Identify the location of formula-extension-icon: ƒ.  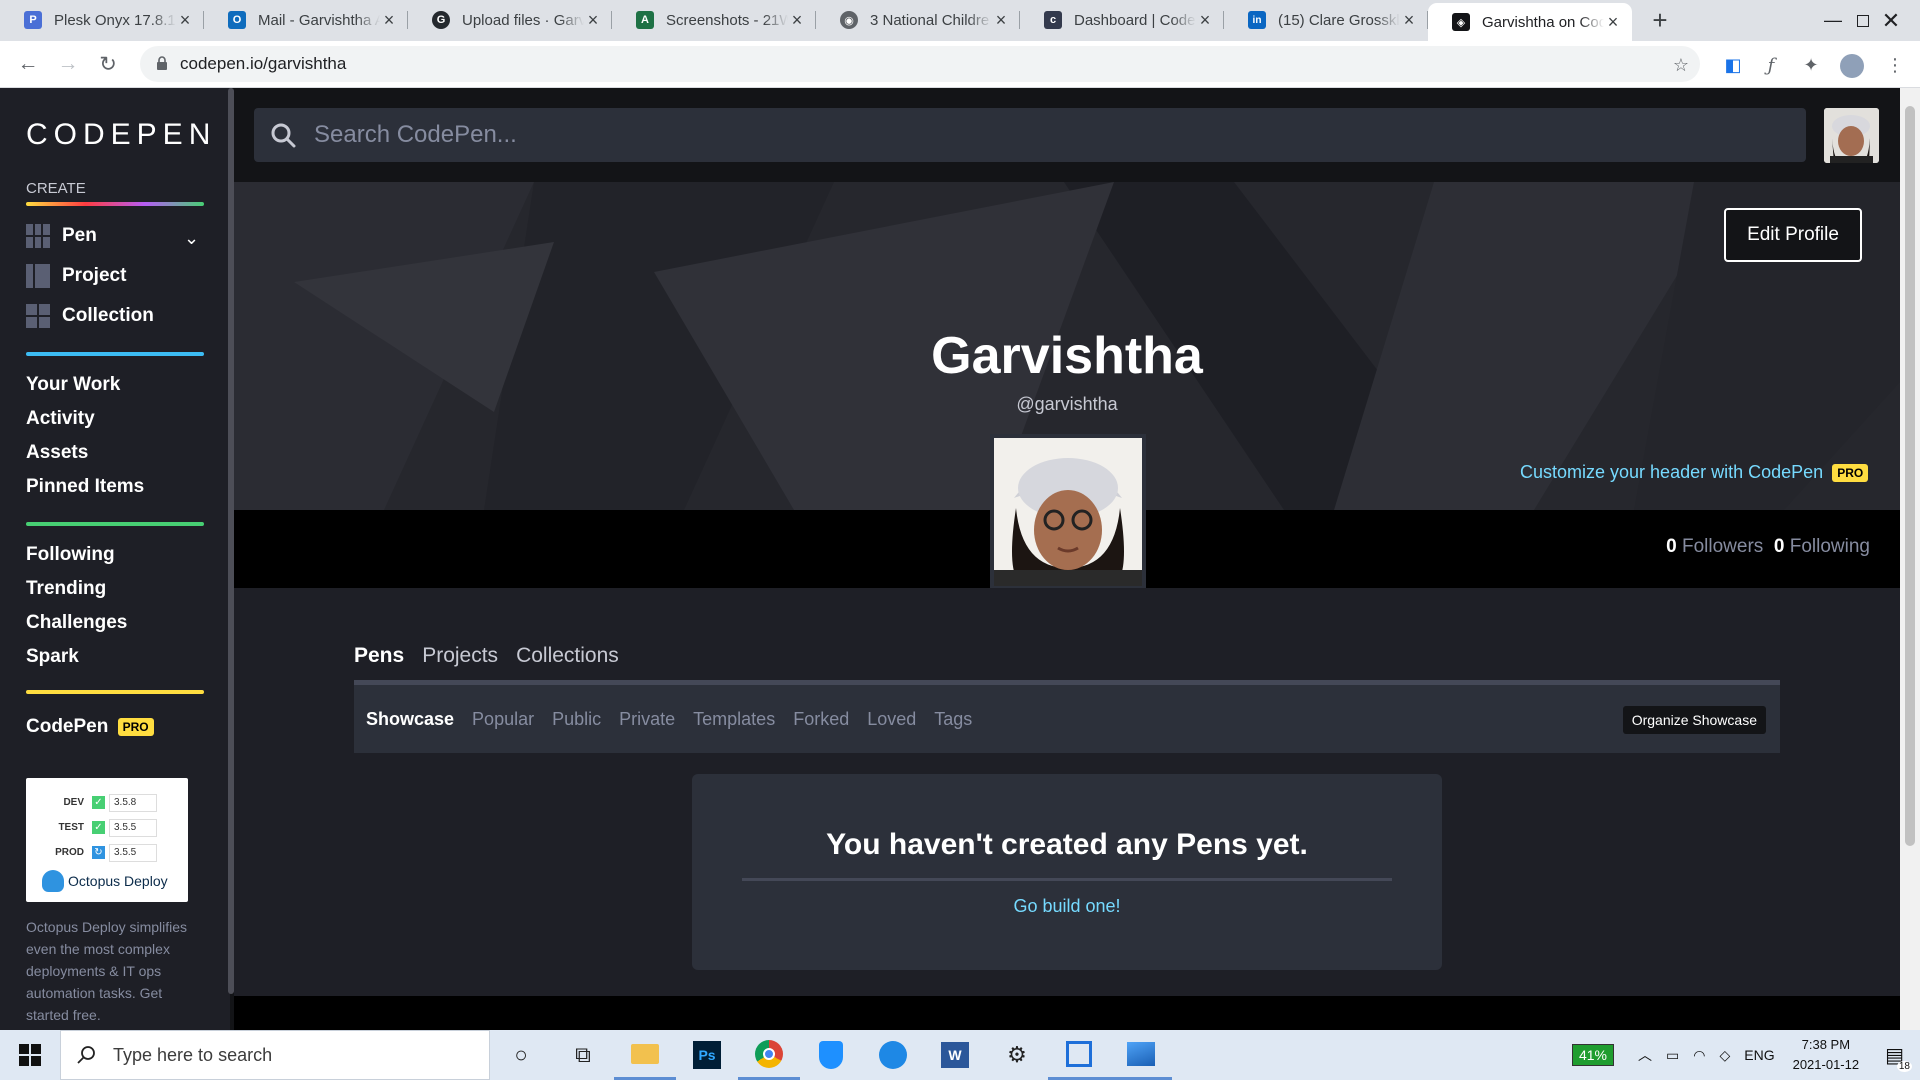
(1771, 66).